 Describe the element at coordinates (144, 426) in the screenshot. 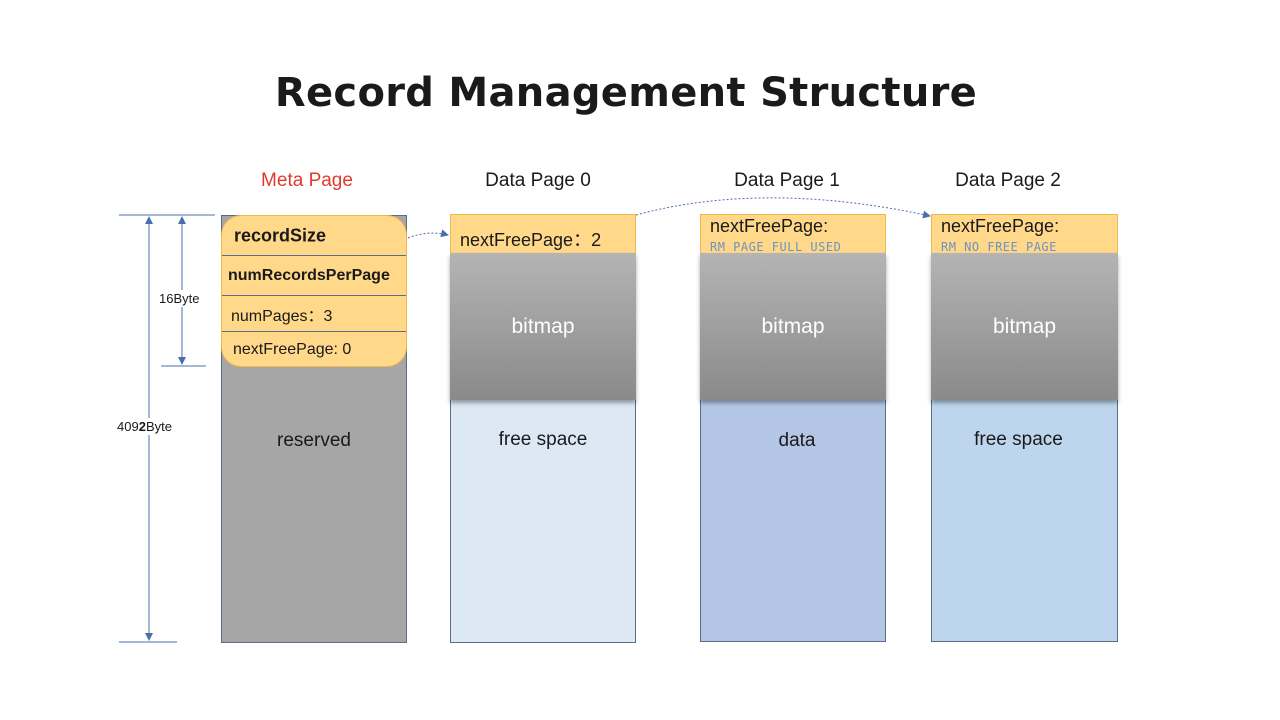

I see `page-size-label: 4092Byte` at that location.